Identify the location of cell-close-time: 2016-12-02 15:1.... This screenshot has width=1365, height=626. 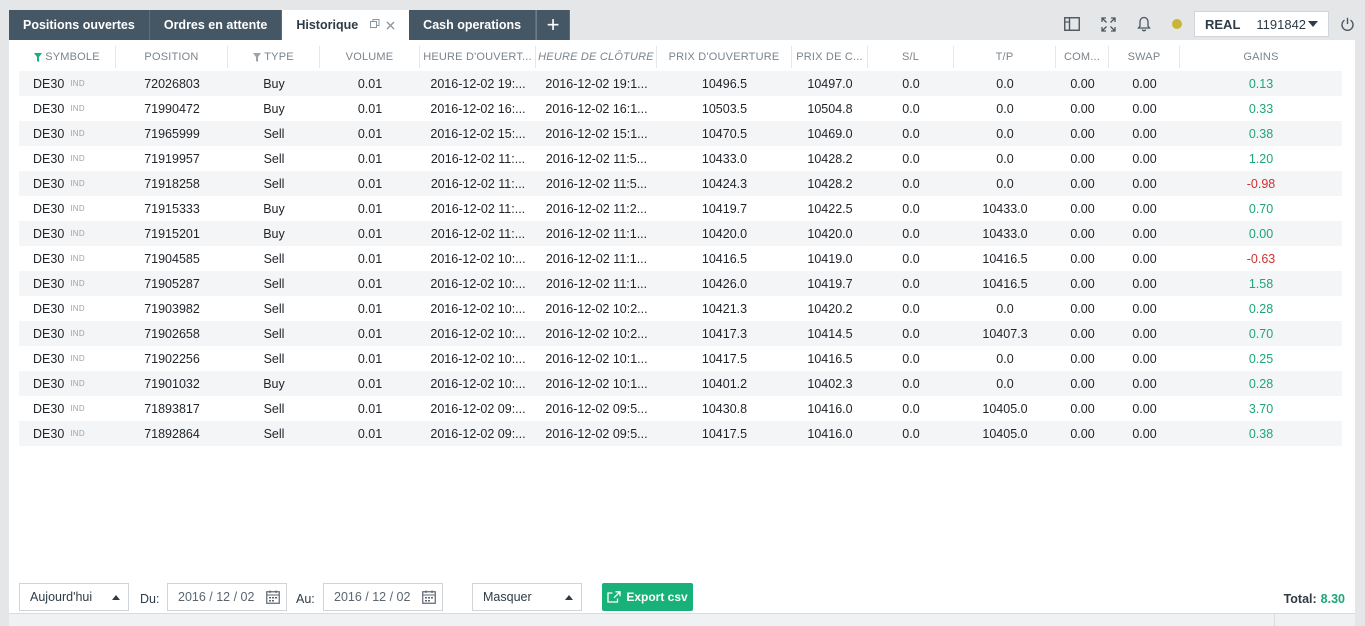
(596, 133).